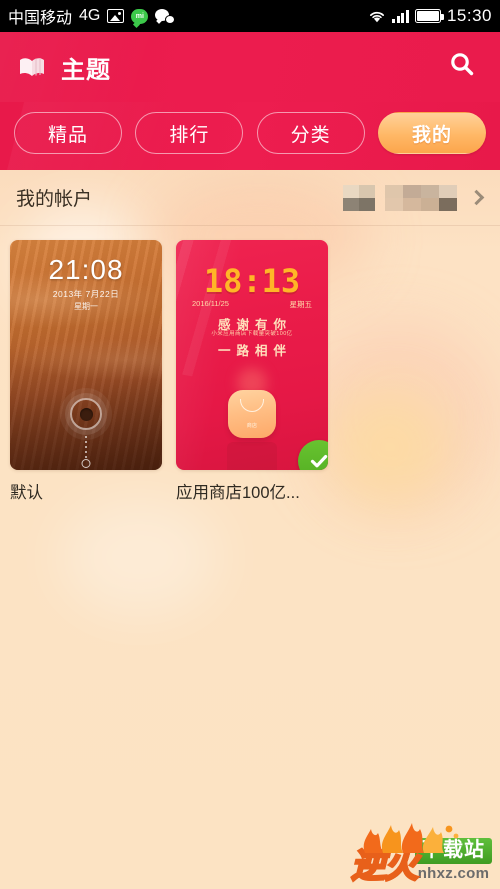  I want to click on theme-thumbnail: 21:08 2013年 7月22日 星期一, so click(86, 355).